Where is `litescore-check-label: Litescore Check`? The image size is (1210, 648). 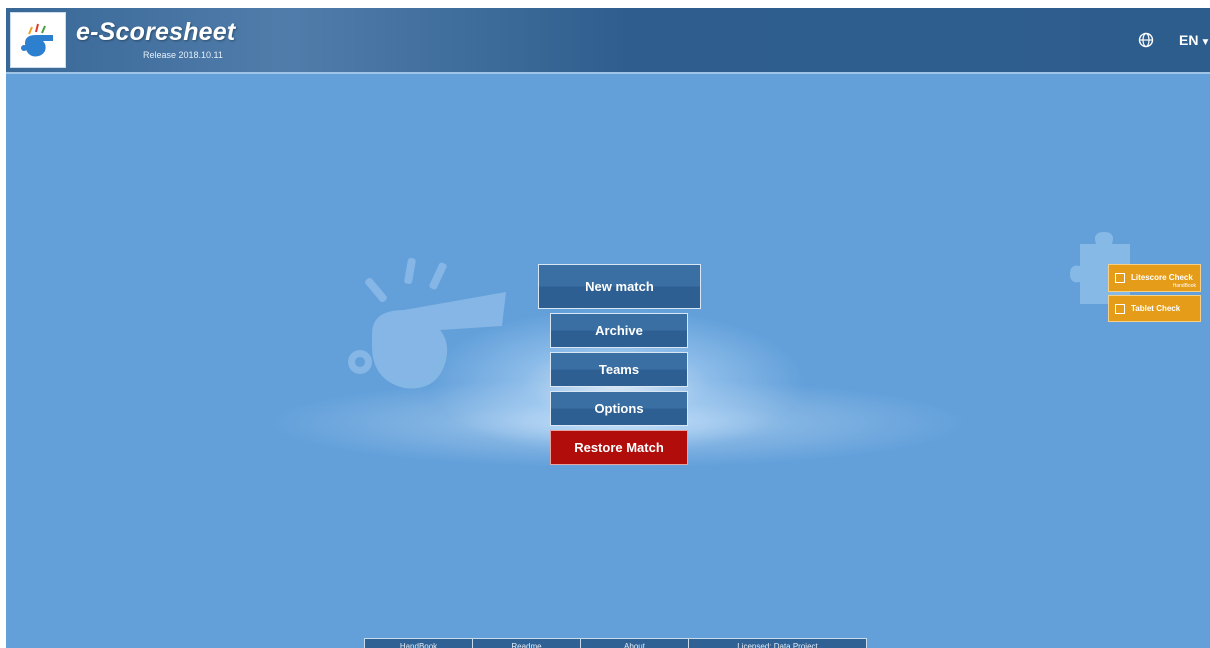
litescore-check-label: Litescore Check is located at coordinates (1162, 277).